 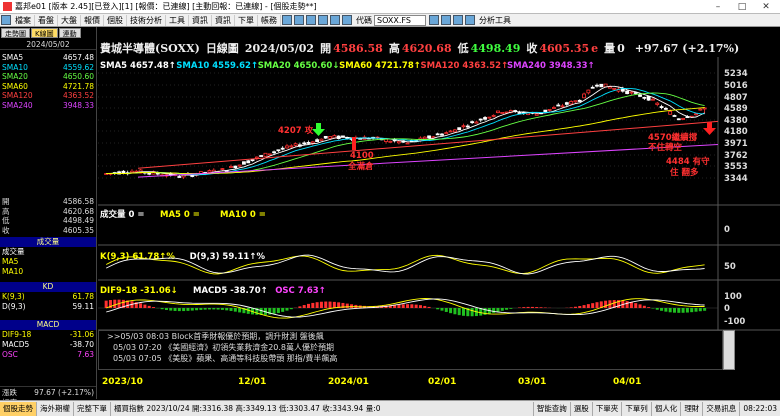 I want to click on left-ma-value: 3948.33, so click(x=78, y=105).